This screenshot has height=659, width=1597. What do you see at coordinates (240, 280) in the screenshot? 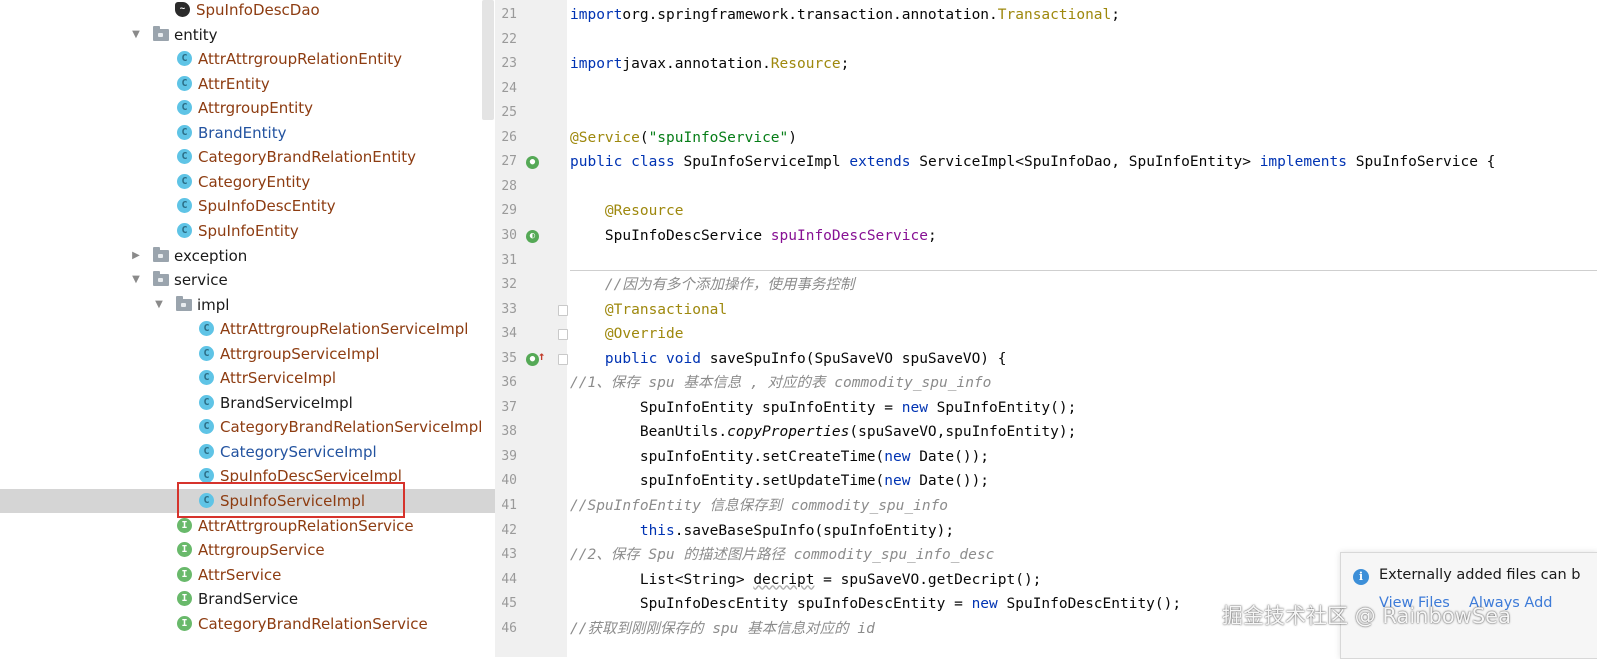
I see `tree-item: ▼ service` at bounding box center [240, 280].